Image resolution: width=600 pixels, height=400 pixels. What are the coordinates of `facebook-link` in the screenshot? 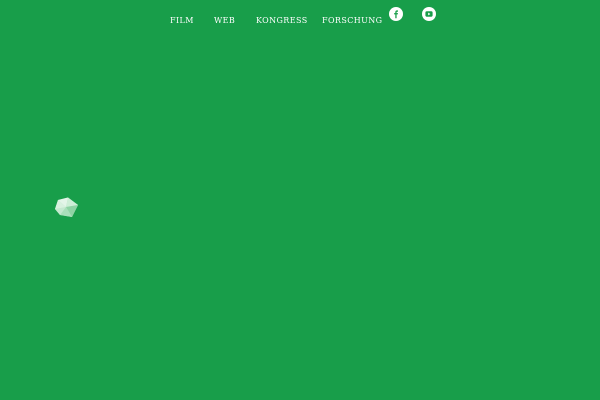 It's located at (396, 14).